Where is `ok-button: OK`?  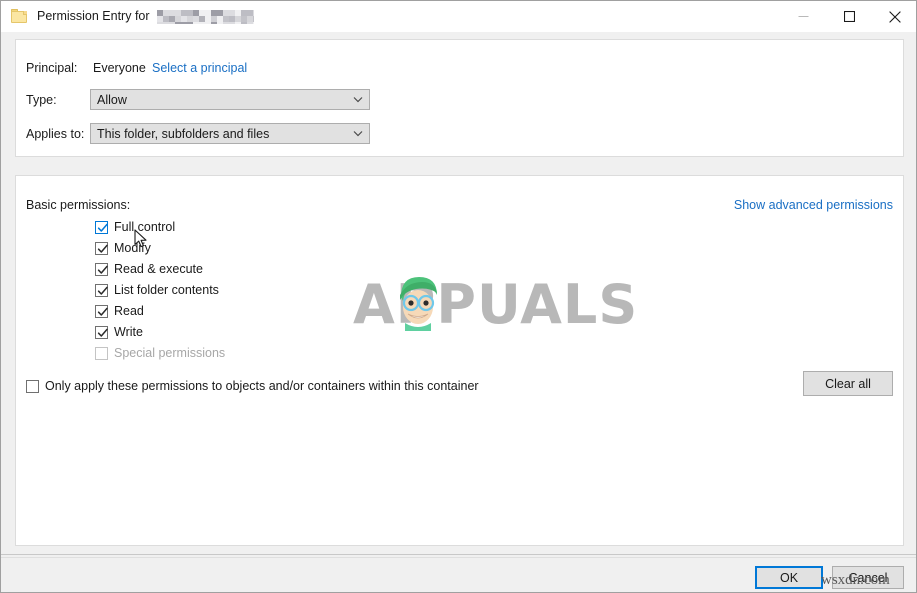 ok-button: OK is located at coordinates (789, 577).